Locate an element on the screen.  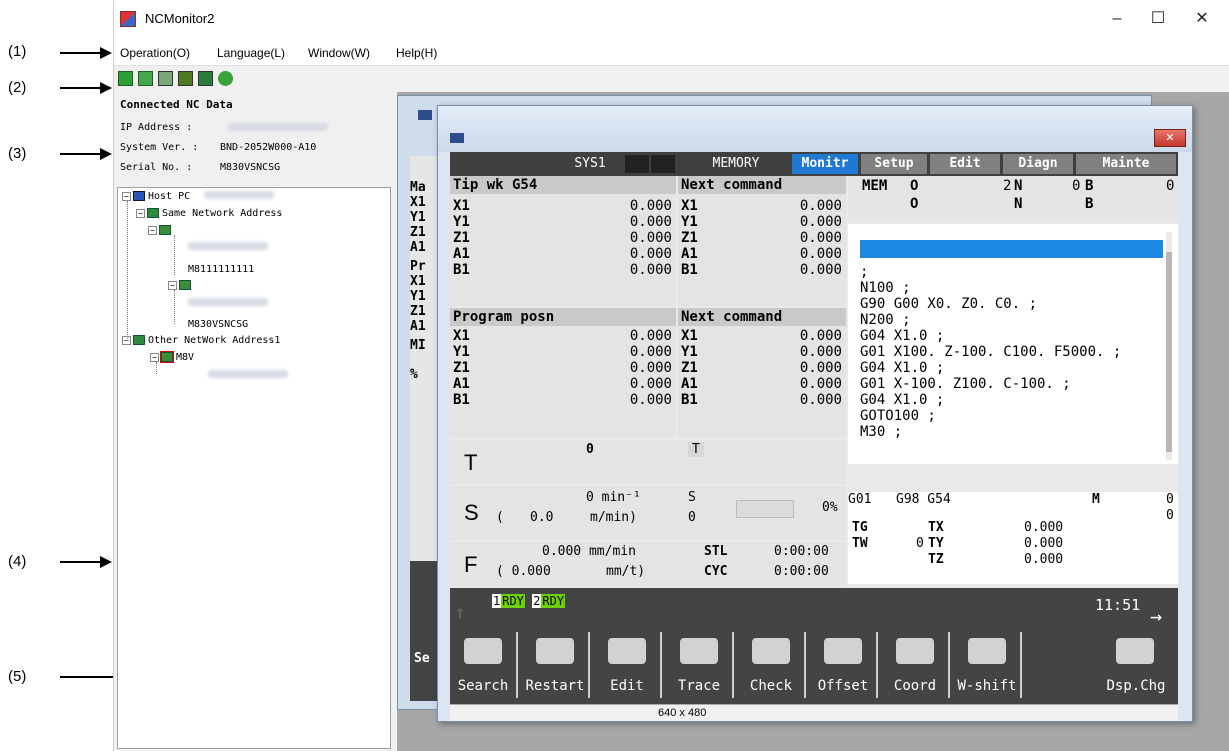
modal-g1: G01 is located at coordinates (860, 499).